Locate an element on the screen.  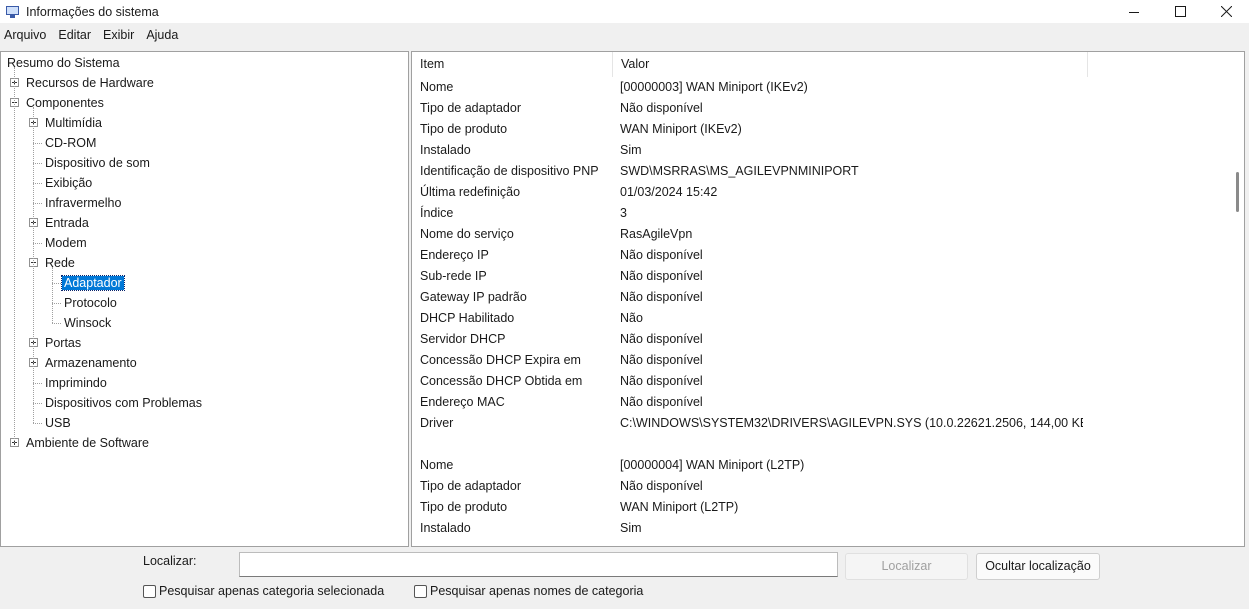
tree-item-label: Ambiente de Software is located at coordinates (87, 443).